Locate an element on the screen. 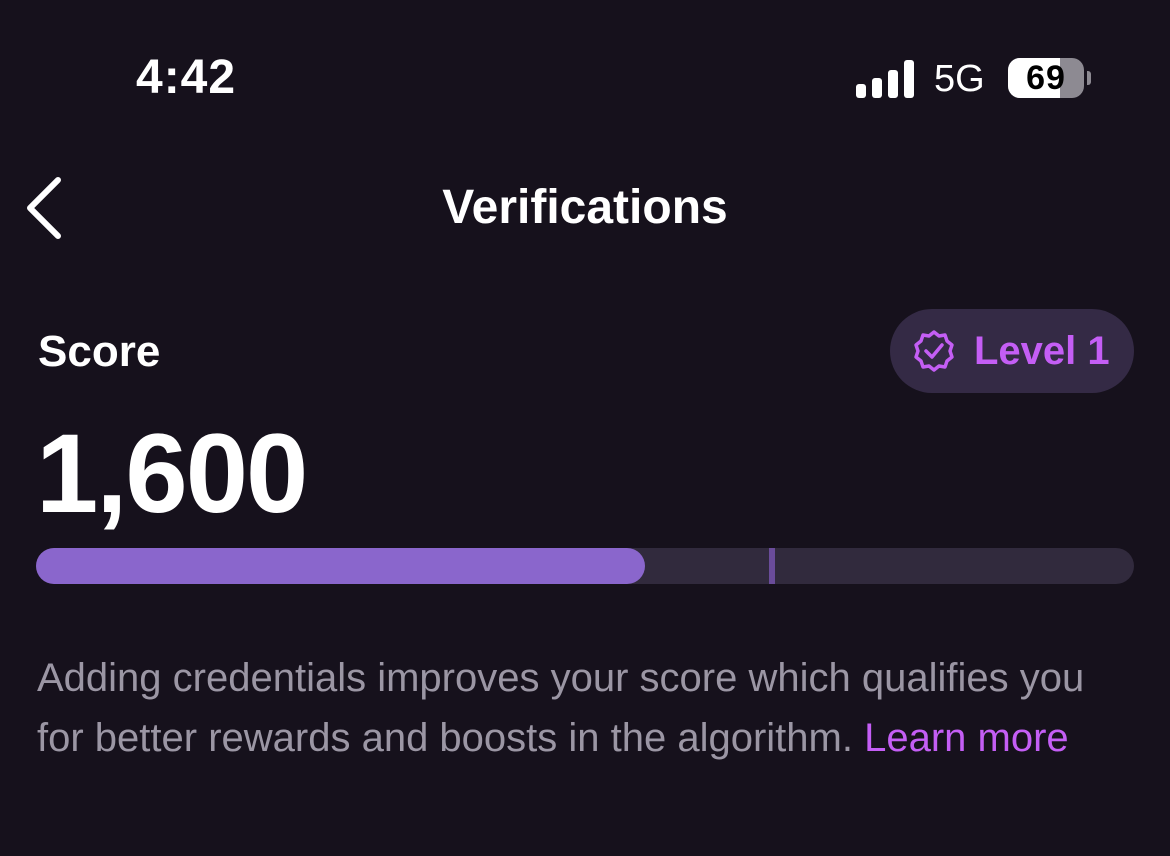  page-title: Verifications is located at coordinates (585, 207).